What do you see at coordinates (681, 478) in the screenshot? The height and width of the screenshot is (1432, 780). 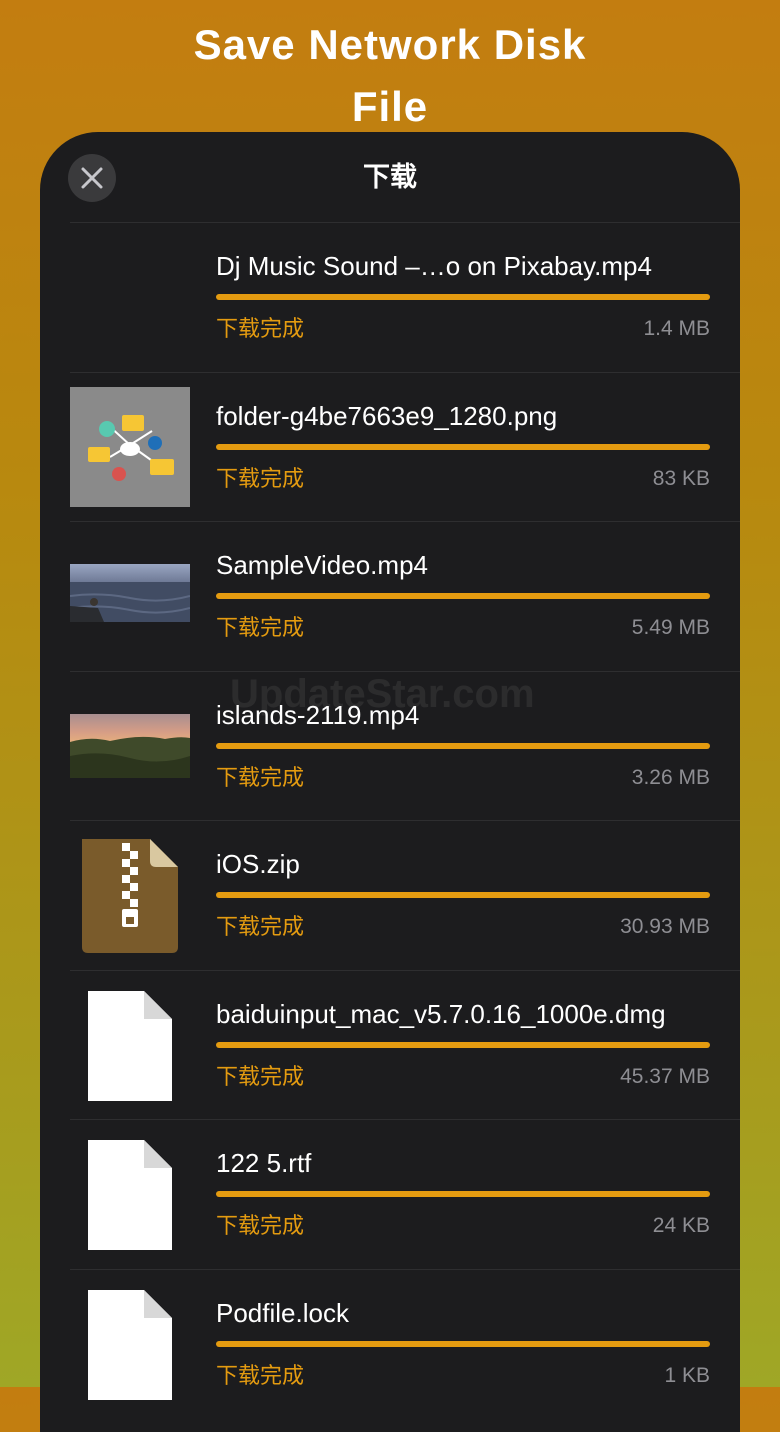 I see `file-size: 83 KB` at bounding box center [681, 478].